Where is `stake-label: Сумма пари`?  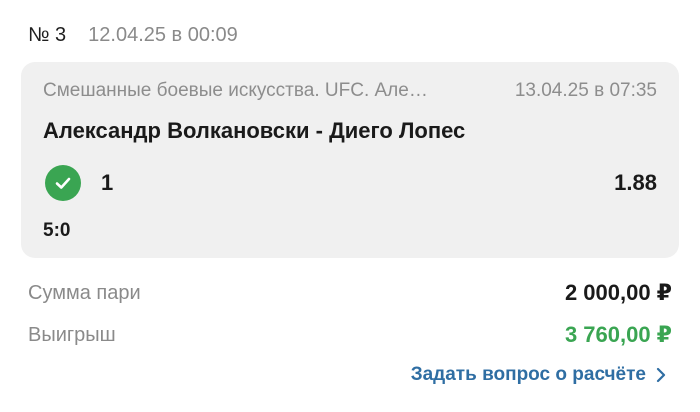
stake-label: Сумма пари is located at coordinates (84, 292).